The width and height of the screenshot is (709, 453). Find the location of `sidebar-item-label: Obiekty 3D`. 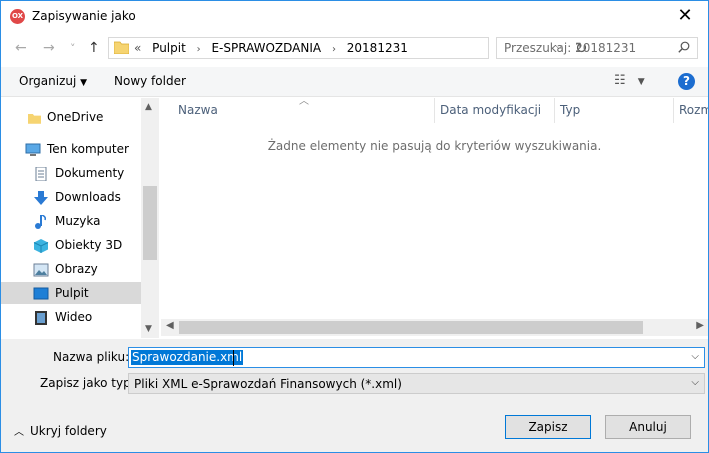

sidebar-item-label: Obiekty 3D is located at coordinates (89, 245).